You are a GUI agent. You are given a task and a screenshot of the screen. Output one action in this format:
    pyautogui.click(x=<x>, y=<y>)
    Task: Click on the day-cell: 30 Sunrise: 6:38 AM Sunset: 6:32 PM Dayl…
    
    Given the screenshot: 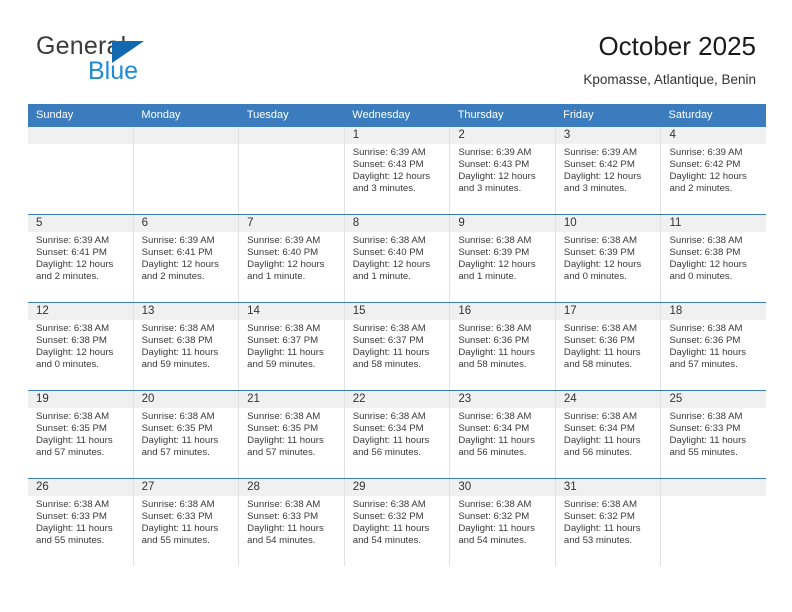 What is the action you would take?
    pyautogui.click(x=503, y=522)
    